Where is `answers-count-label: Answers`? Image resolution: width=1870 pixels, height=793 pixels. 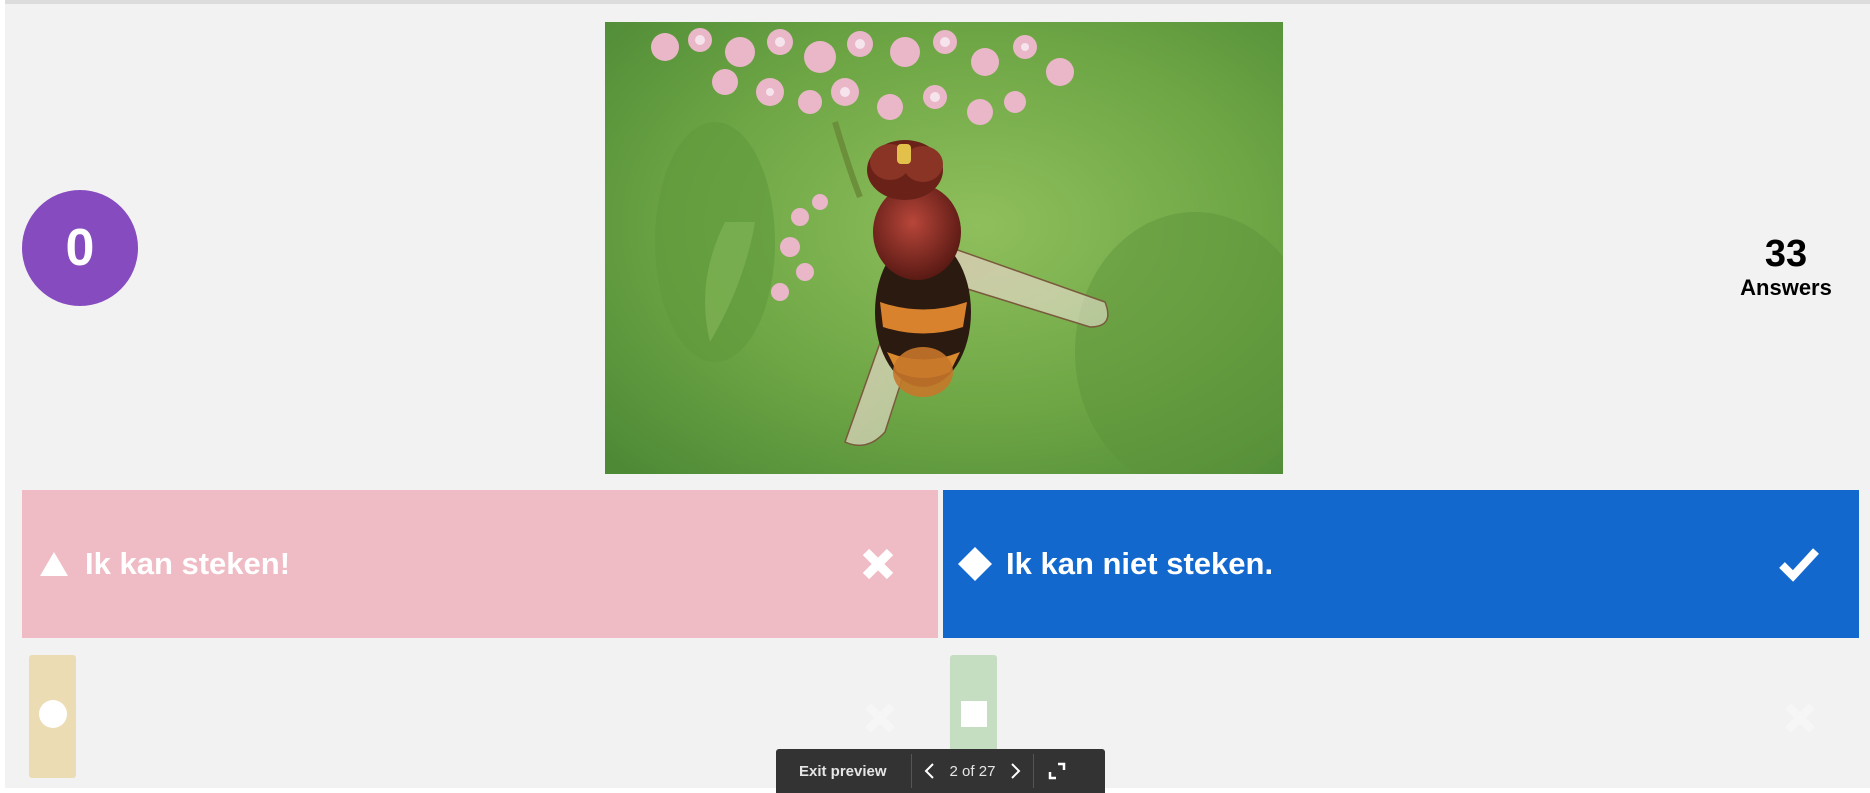
answers-count-label: Answers is located at coordinates (1786, 287).